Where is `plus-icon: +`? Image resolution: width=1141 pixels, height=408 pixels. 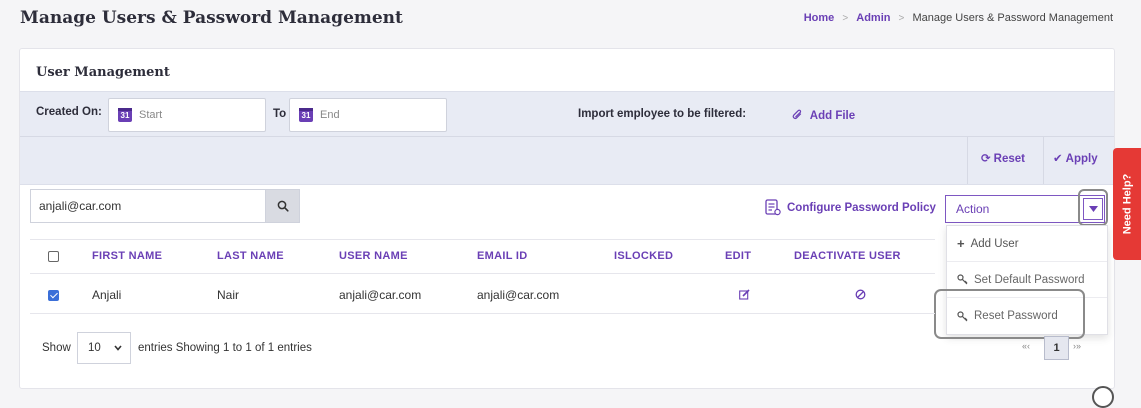
plus-icon: + is located at coordinates (961, 243).